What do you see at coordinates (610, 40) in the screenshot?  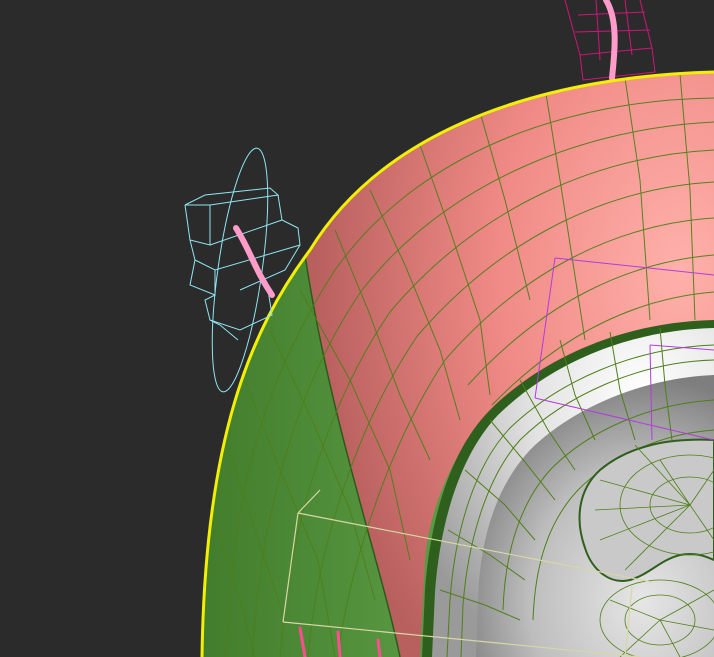 I see `bone-helper-top` at bounding box center [610, 40].